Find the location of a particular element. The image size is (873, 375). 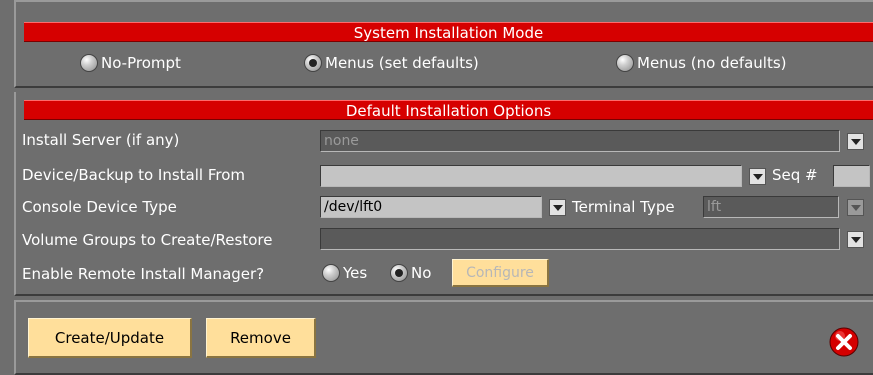

device-backup-label: Device/Backup to Install From is located at coordinates (134, 175).